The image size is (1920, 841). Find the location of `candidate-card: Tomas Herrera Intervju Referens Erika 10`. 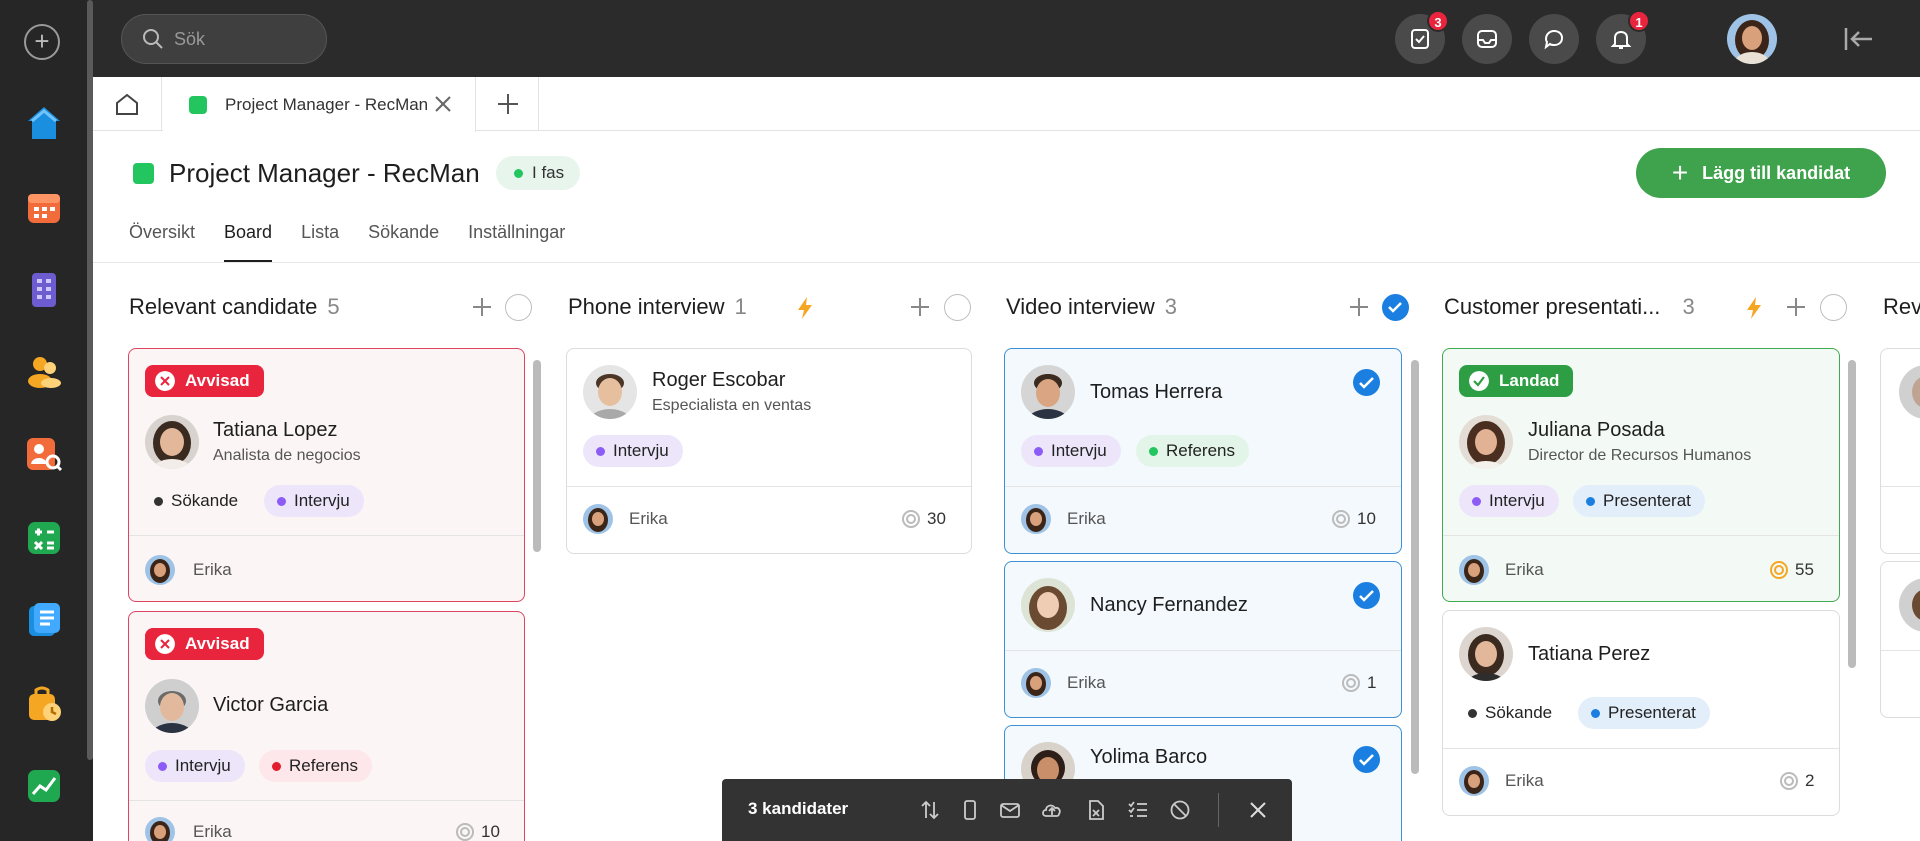

candidate-card: Tomas Herrera Intervju Referens Erika 10 is located at coordinates (1203, 451).